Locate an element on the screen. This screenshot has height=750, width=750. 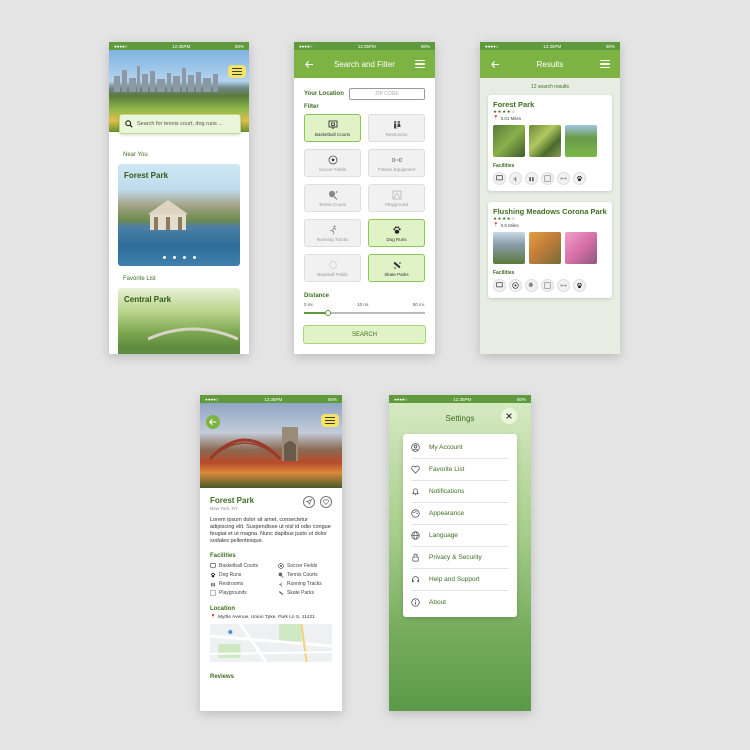
filter-playground: Playground is located at coordinates (396, 198).